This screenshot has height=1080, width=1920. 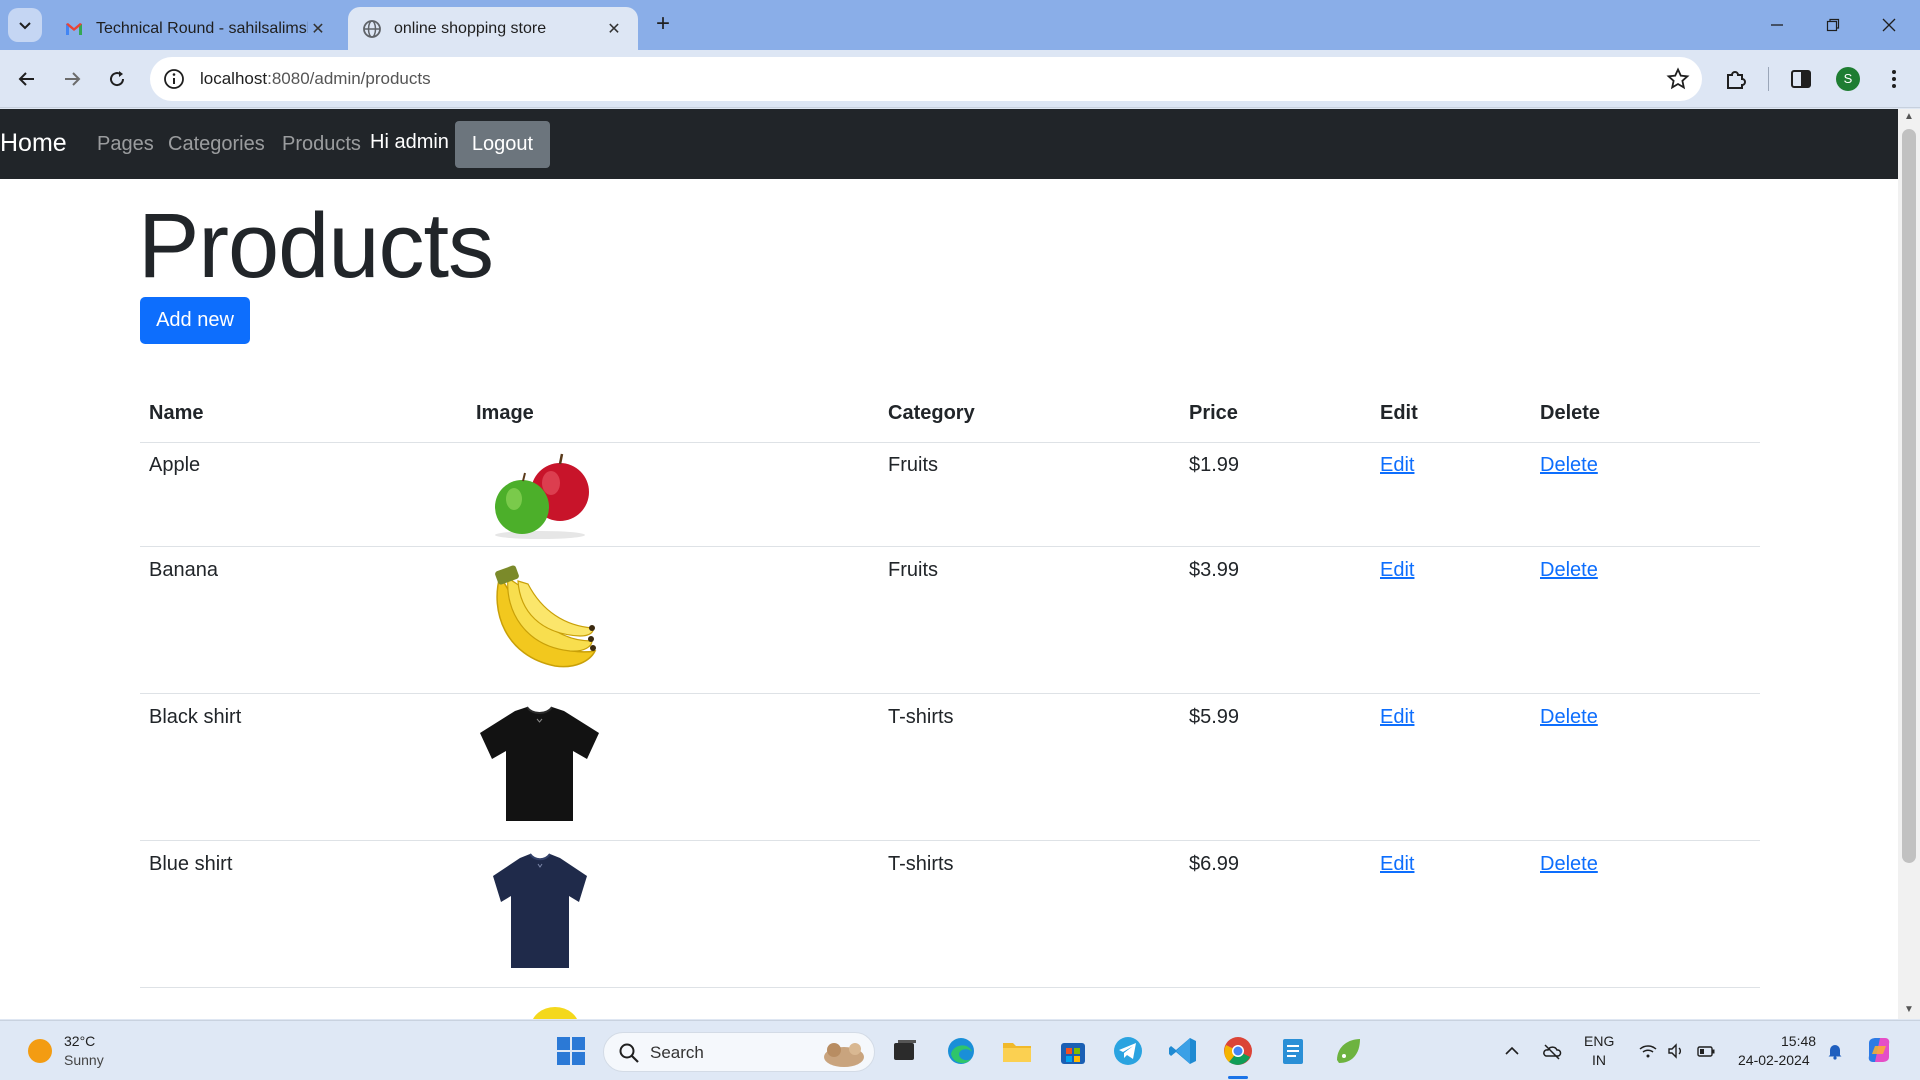 What do you see at coordinates (195, 320) in the screenshot?
I see `add-new-button: Add new` at bounding box center [195, 320].